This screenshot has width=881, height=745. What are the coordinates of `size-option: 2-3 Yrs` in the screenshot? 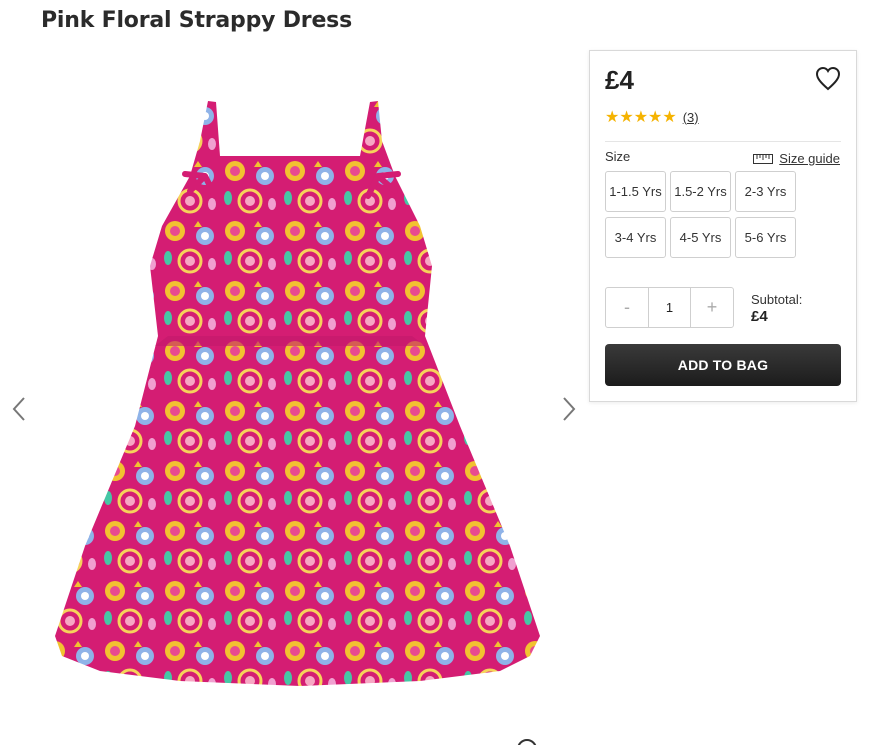 It's located at (765, 191).